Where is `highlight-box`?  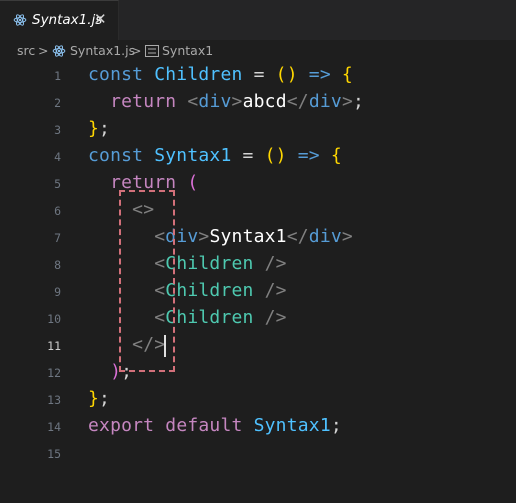 highlight-box is located at coordinates (147, 281).